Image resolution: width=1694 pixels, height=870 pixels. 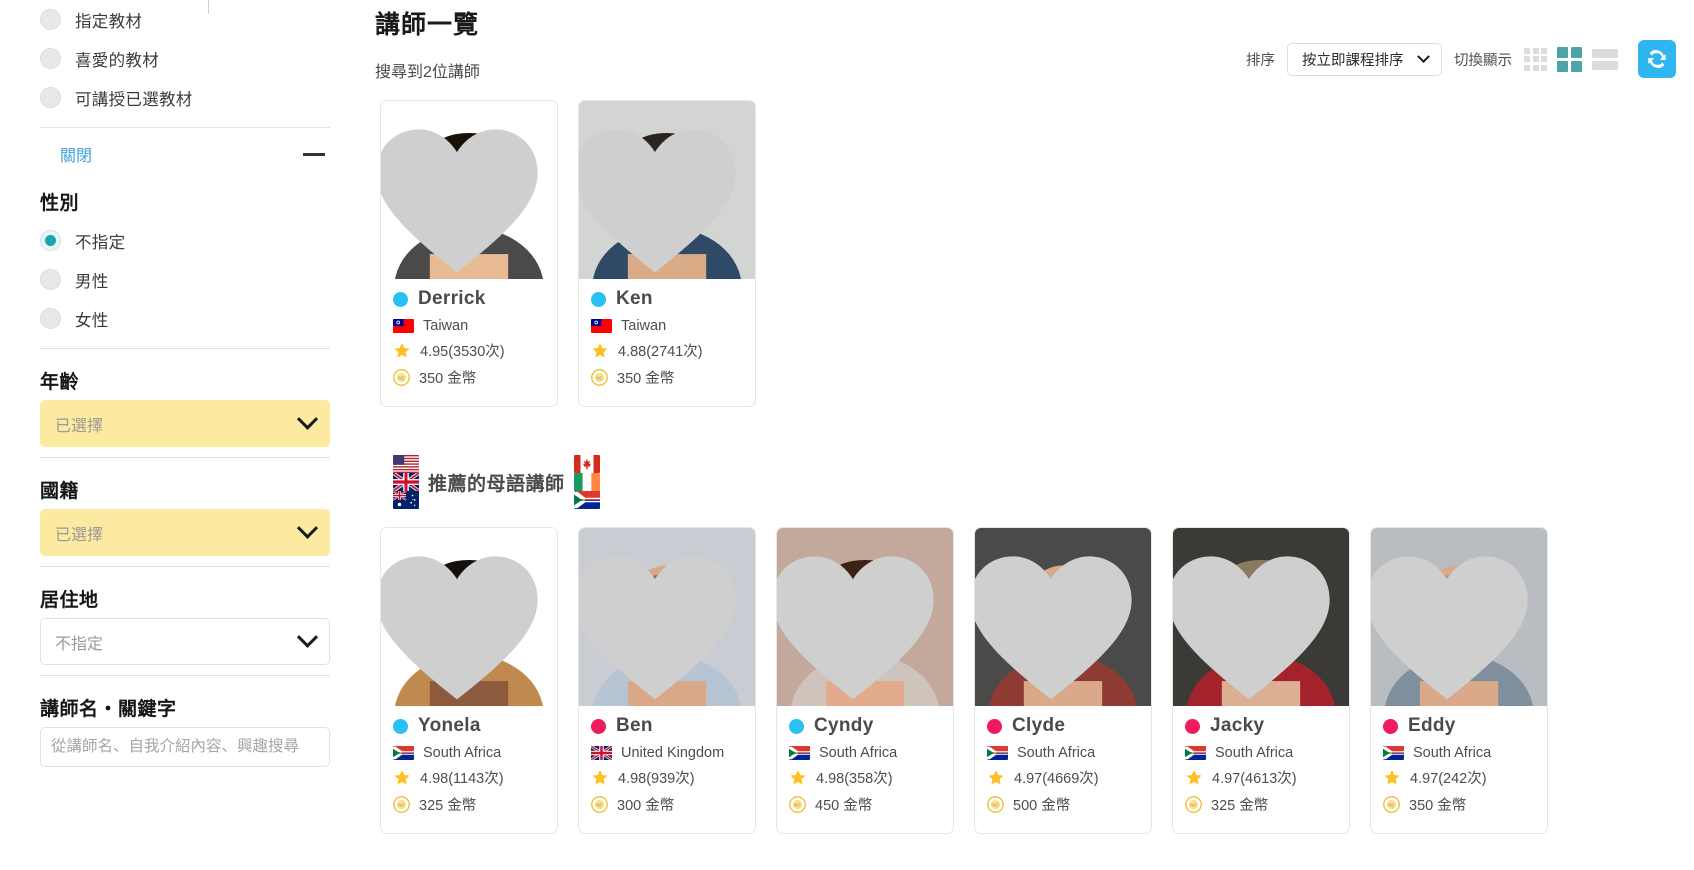 What do you see at coordinates (69, 600) in the screenshot?
I see `residence-group-title: 居住地` at bounding box center [69, 600].